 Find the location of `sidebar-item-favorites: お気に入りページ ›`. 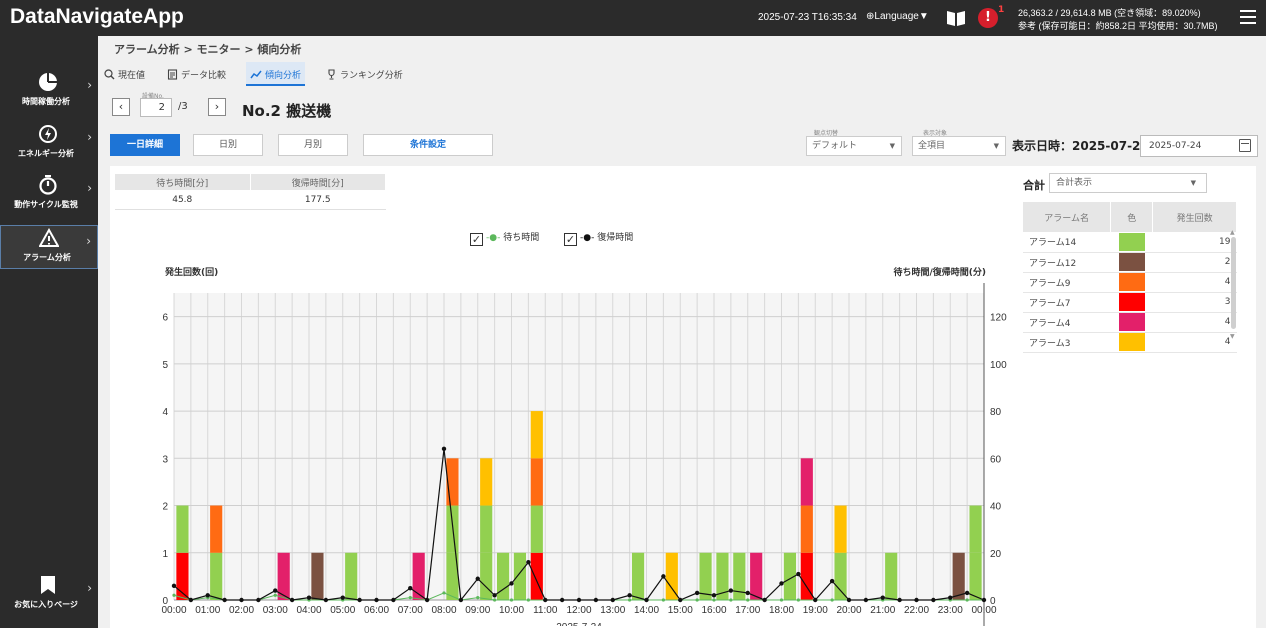

sidebar-item-favorites: お気に入りページ › is located at coordinates (49, 595).